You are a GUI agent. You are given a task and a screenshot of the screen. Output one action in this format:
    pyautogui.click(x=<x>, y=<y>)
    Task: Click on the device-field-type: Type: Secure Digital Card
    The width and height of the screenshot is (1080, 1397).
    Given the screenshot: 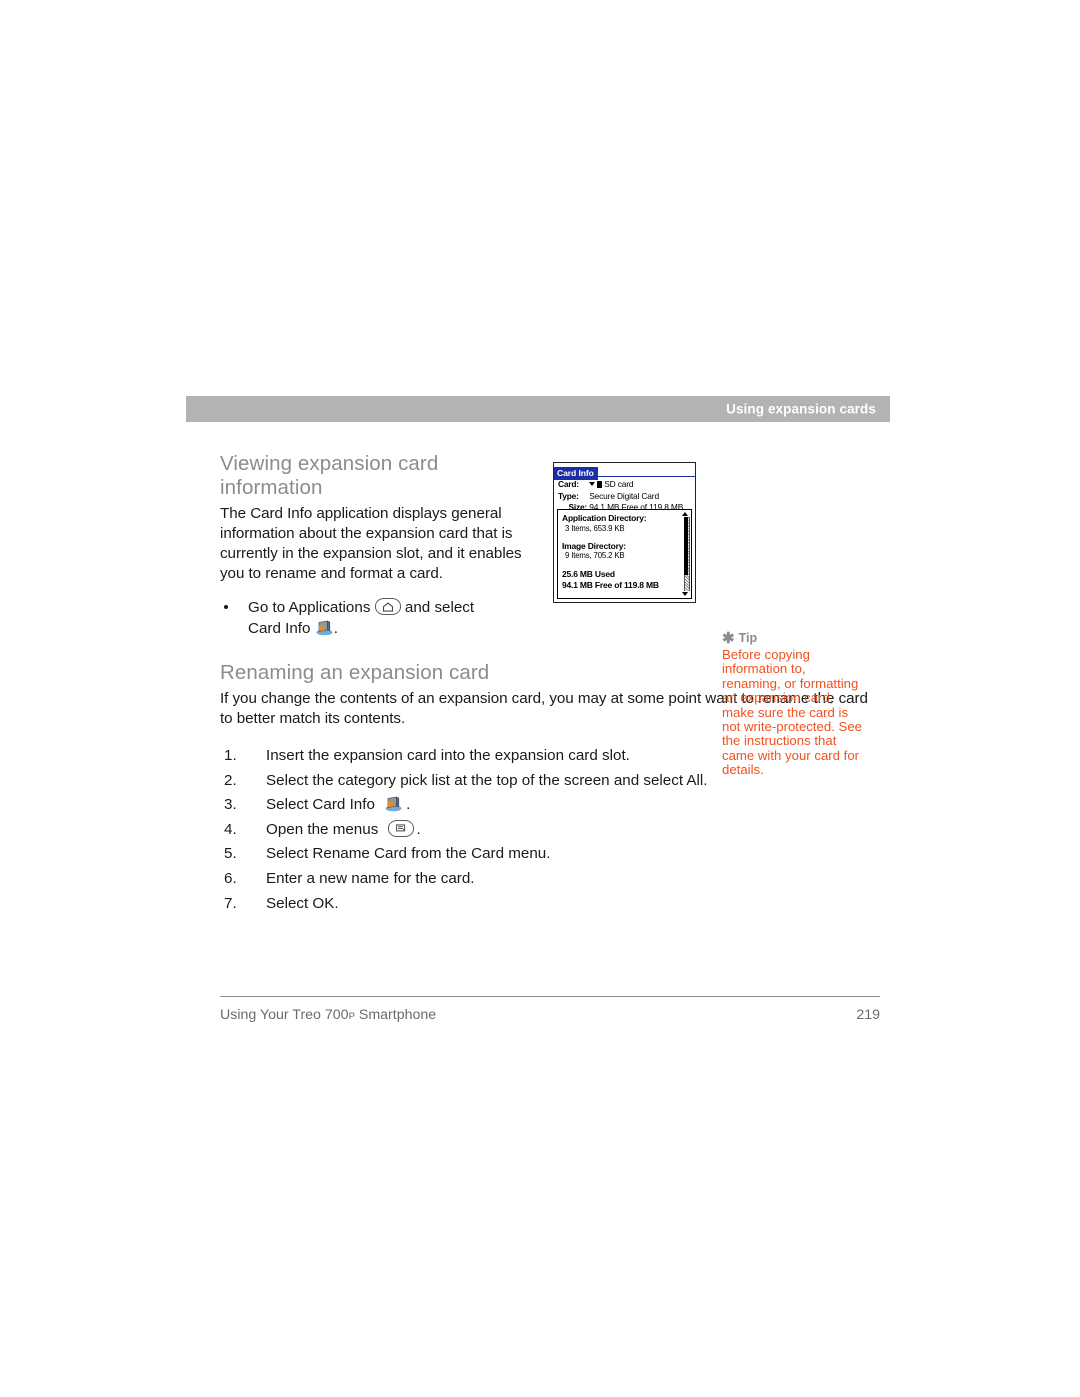 What is the action you would take?
    pyautogui.click(x=625, y=497)
    